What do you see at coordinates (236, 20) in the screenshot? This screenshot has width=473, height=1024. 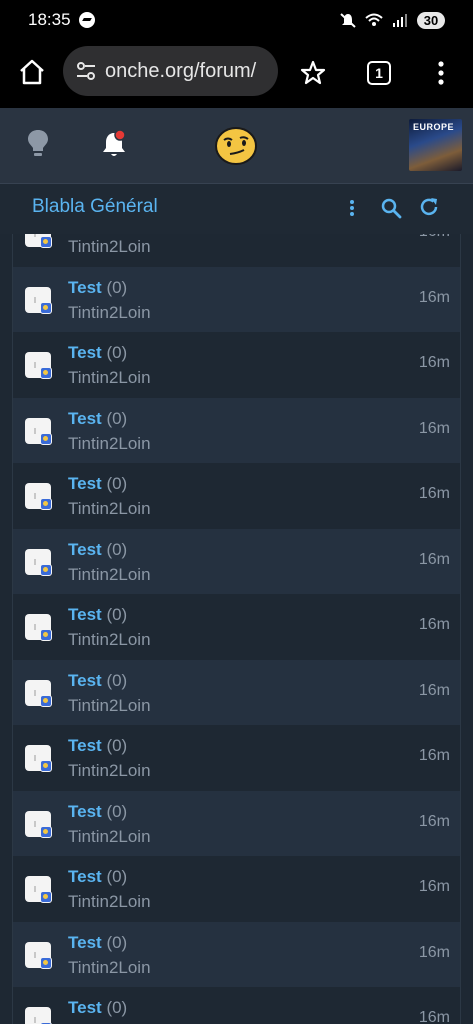 I see `status-bar: 18:35 30` at bounding box center [236, 20].